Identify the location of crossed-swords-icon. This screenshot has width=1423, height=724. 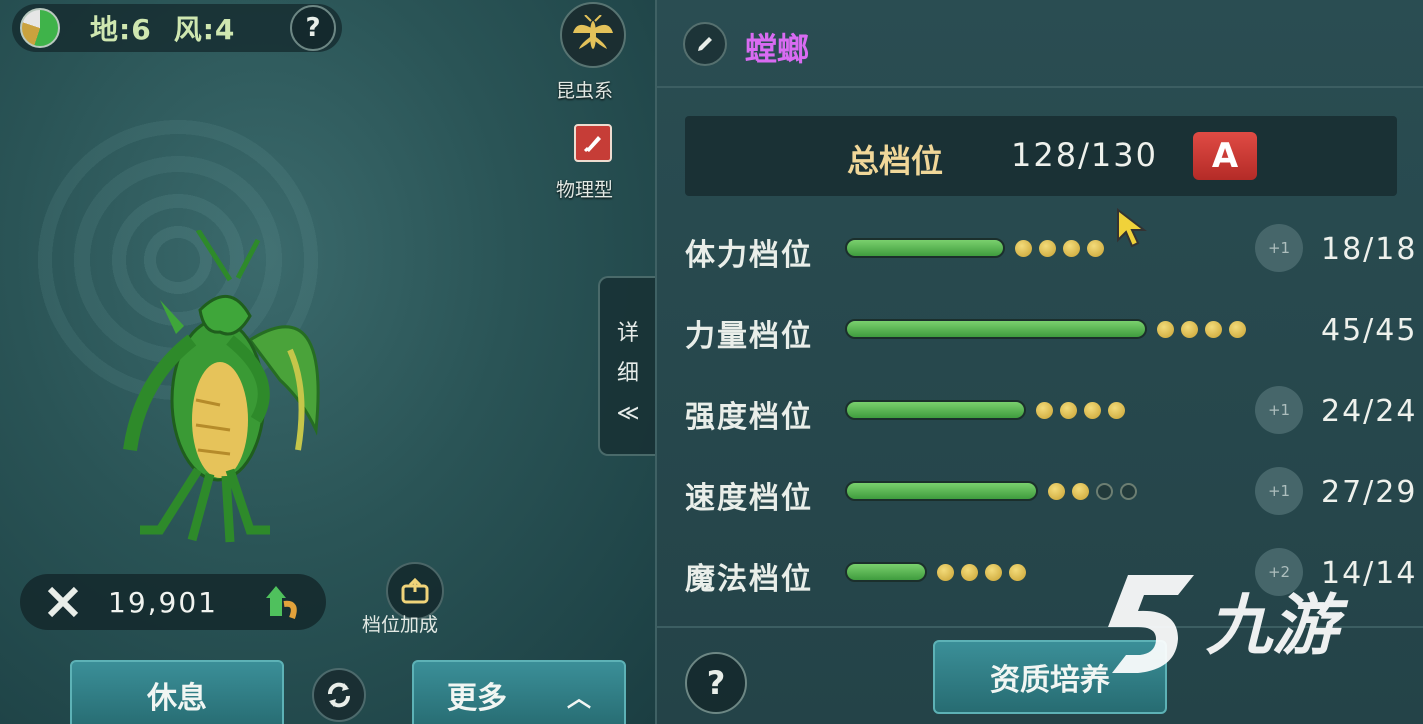
(63, 602).